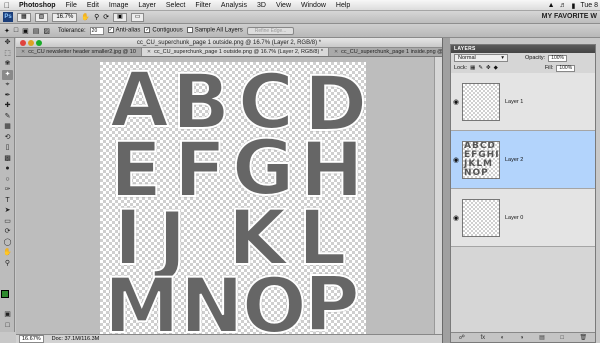 Image resolution: width=600 pixels, height=343 pixels. I want to click on layer-row-layer-0: ◉ Layer 0, so click(523, 218).